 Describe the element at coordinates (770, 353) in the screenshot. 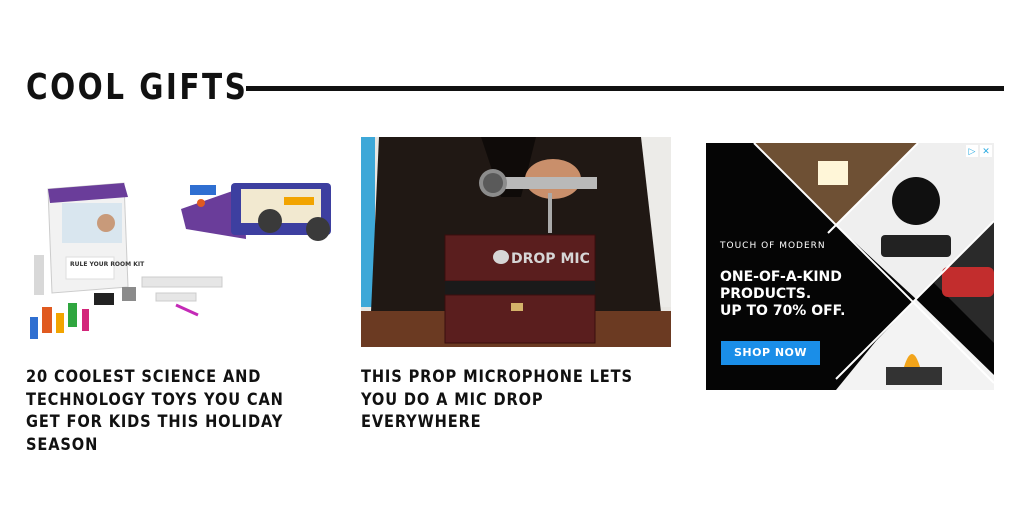

I see `shop-now-button: SHOP NOW` at that location.